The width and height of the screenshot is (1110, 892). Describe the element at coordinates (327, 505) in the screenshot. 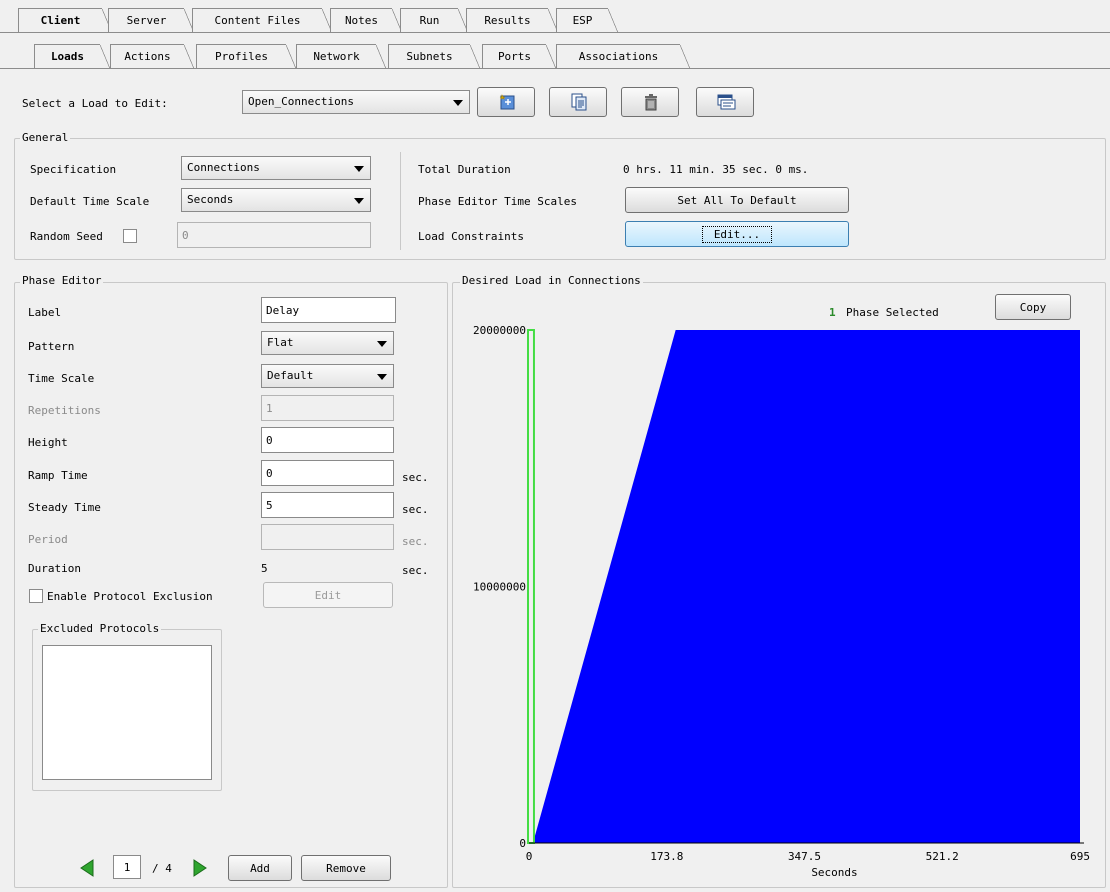

I see `steady-time-input: 5` at that location.